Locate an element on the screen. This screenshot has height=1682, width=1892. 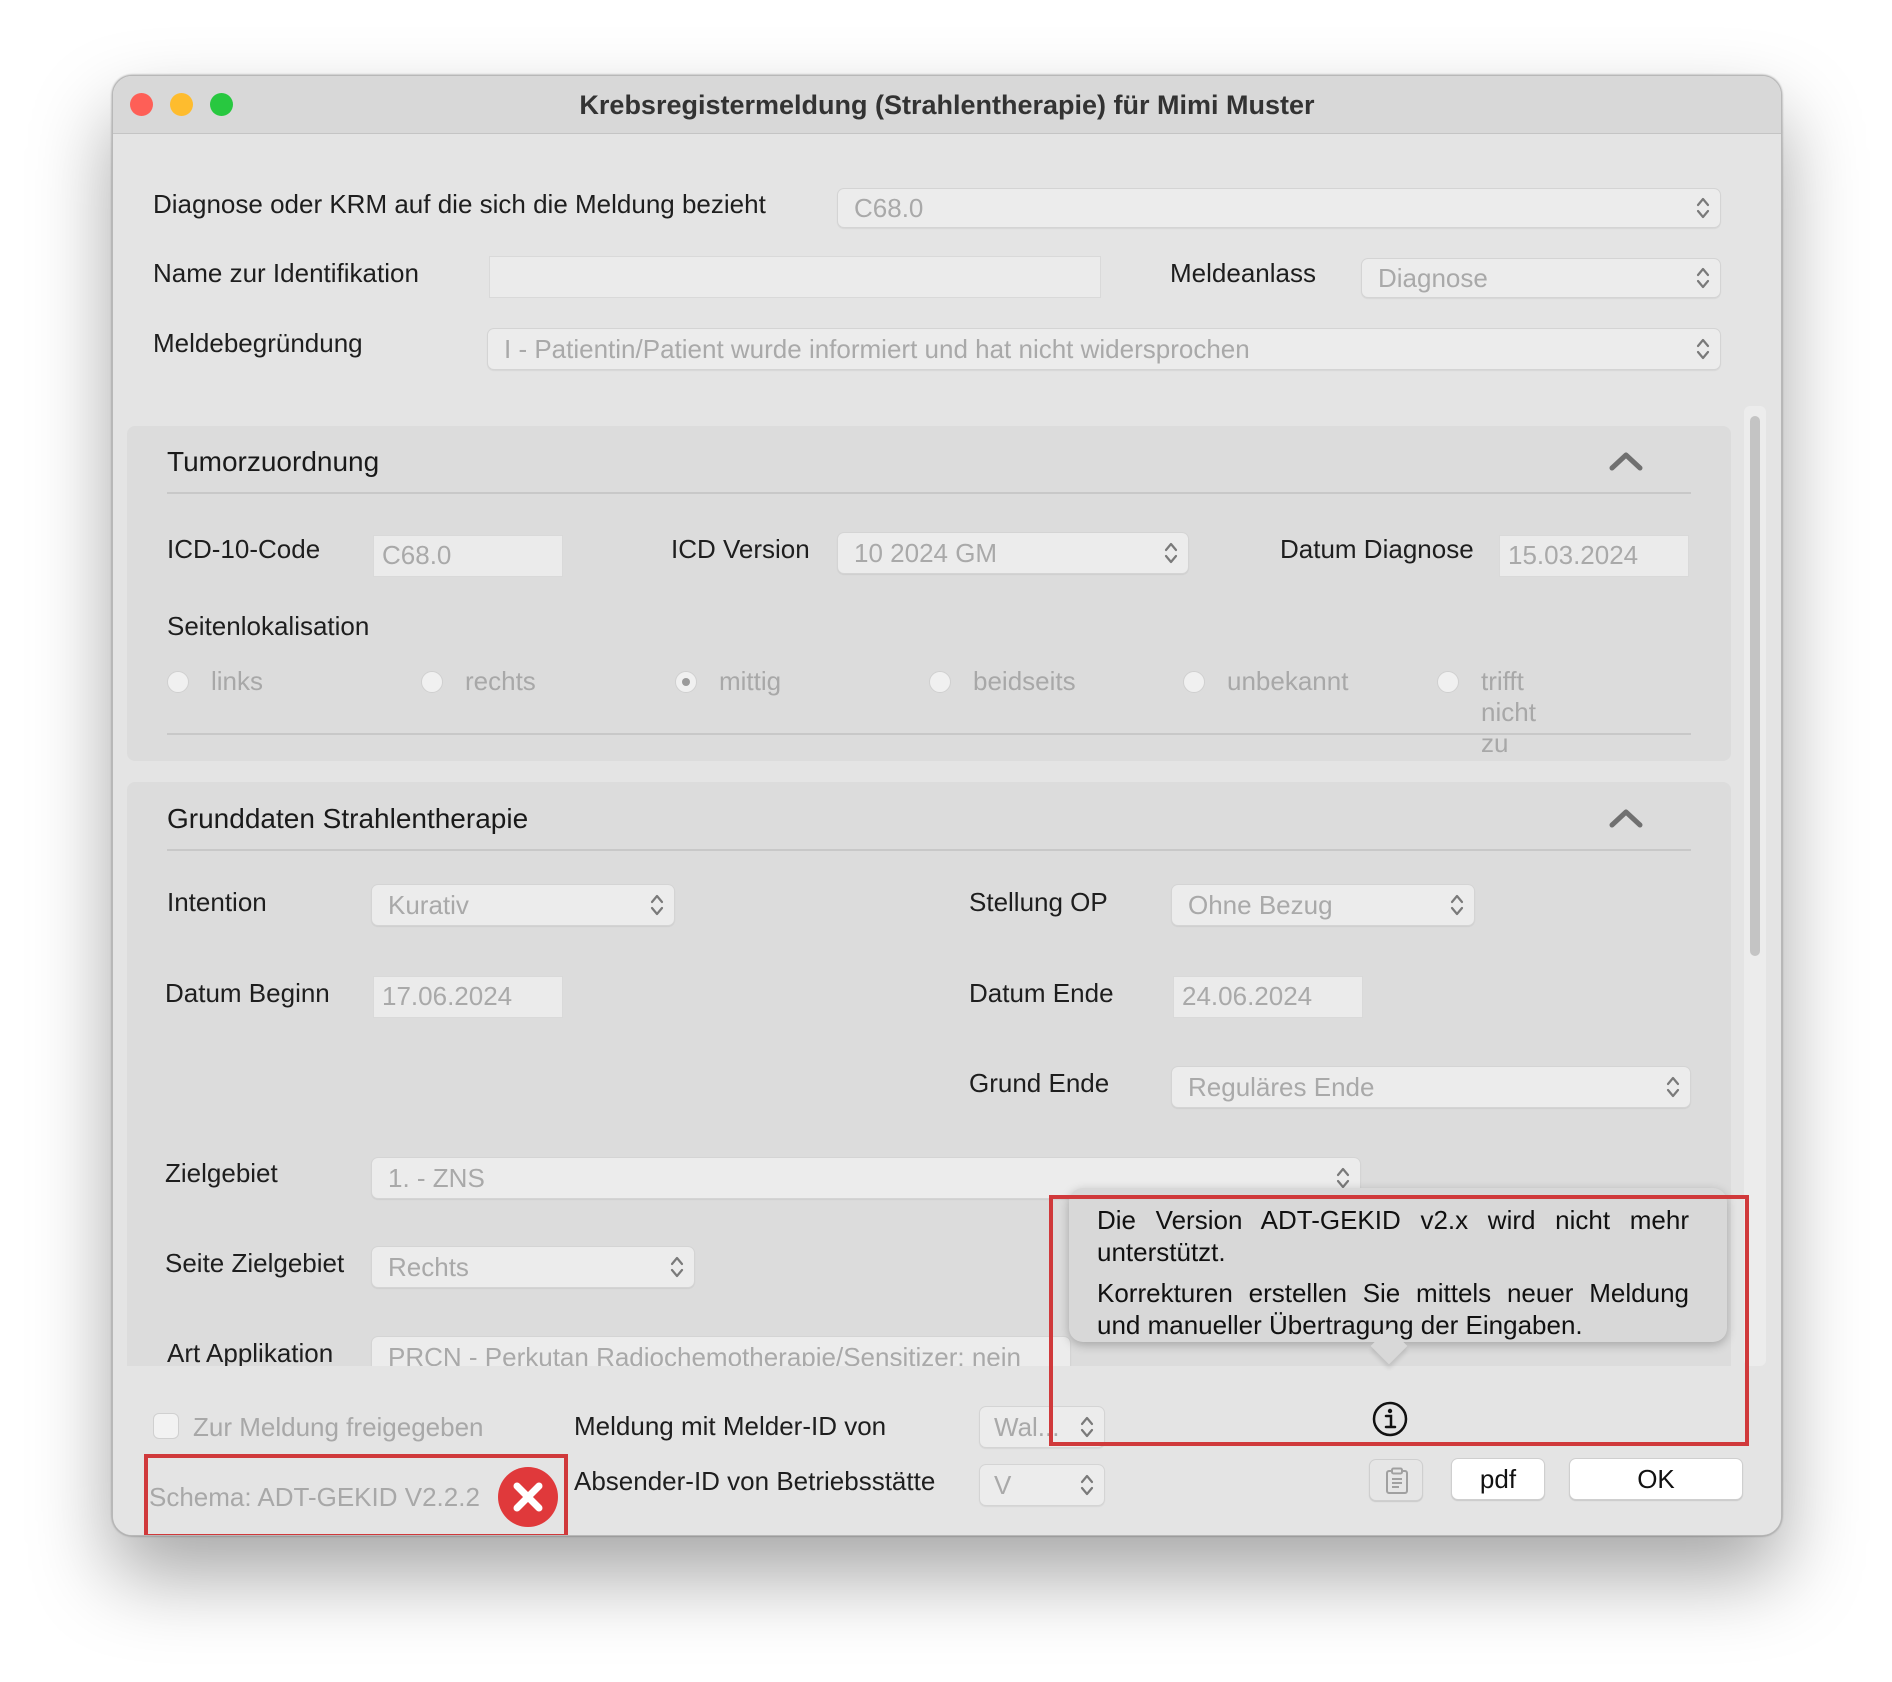
meldeanlass-select: Diagnose is located at coordinates (1541, 278).